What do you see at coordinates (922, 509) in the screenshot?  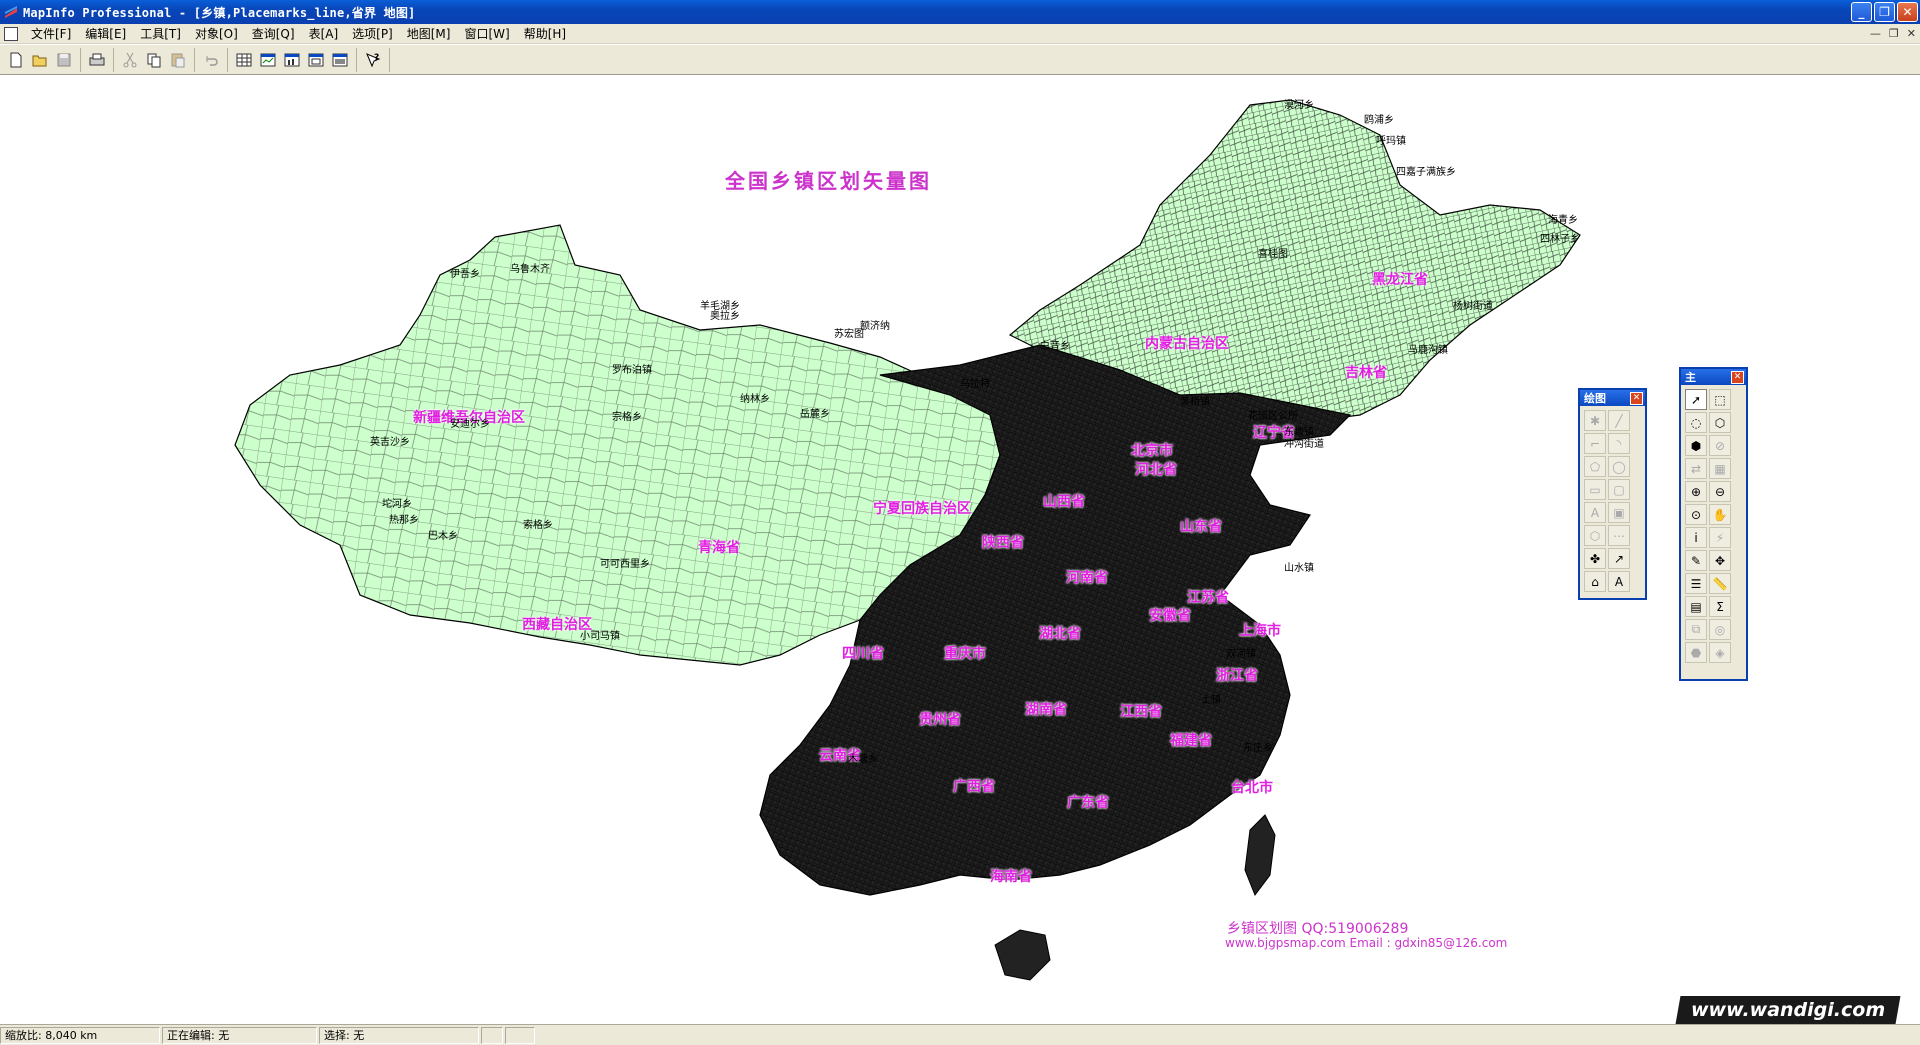 I see `province-label: 宁夏回族自治区` at bounding box center [922, 509].